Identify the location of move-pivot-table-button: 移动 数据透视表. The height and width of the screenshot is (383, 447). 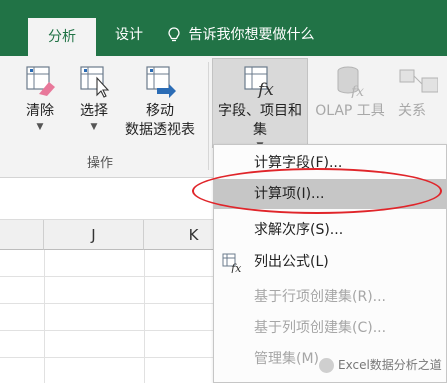
(160, 102).